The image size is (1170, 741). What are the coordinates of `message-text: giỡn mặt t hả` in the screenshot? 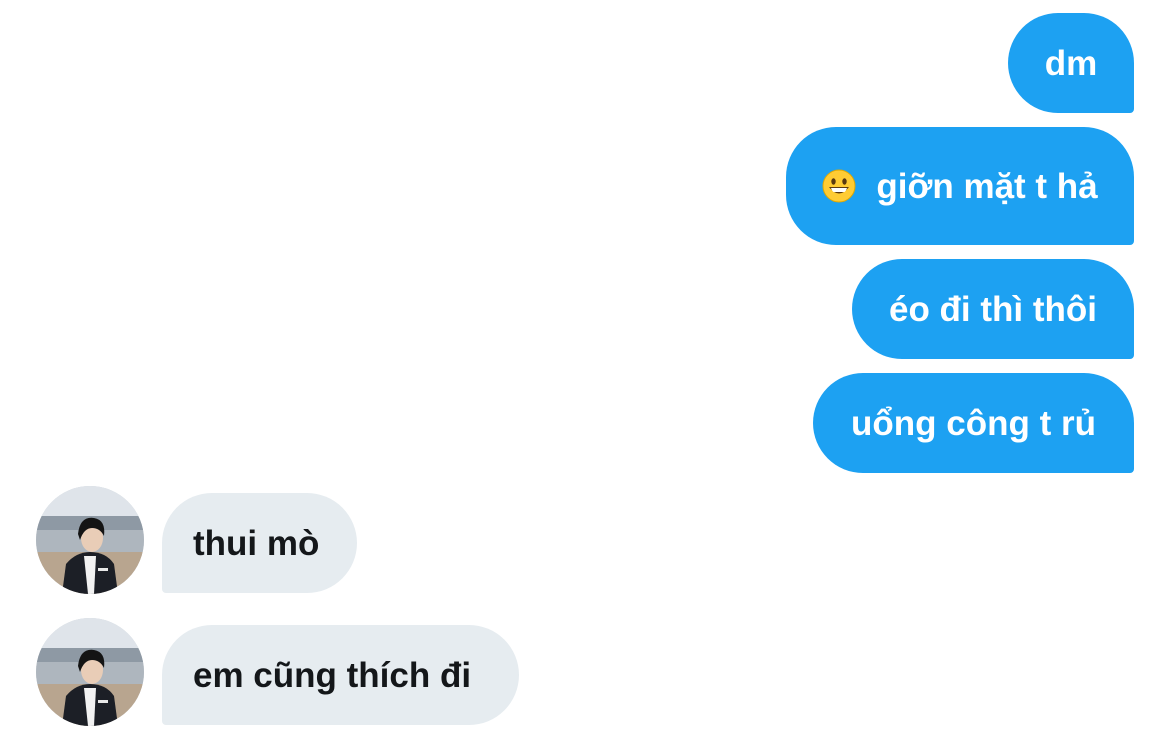 It's located at (987, 186).